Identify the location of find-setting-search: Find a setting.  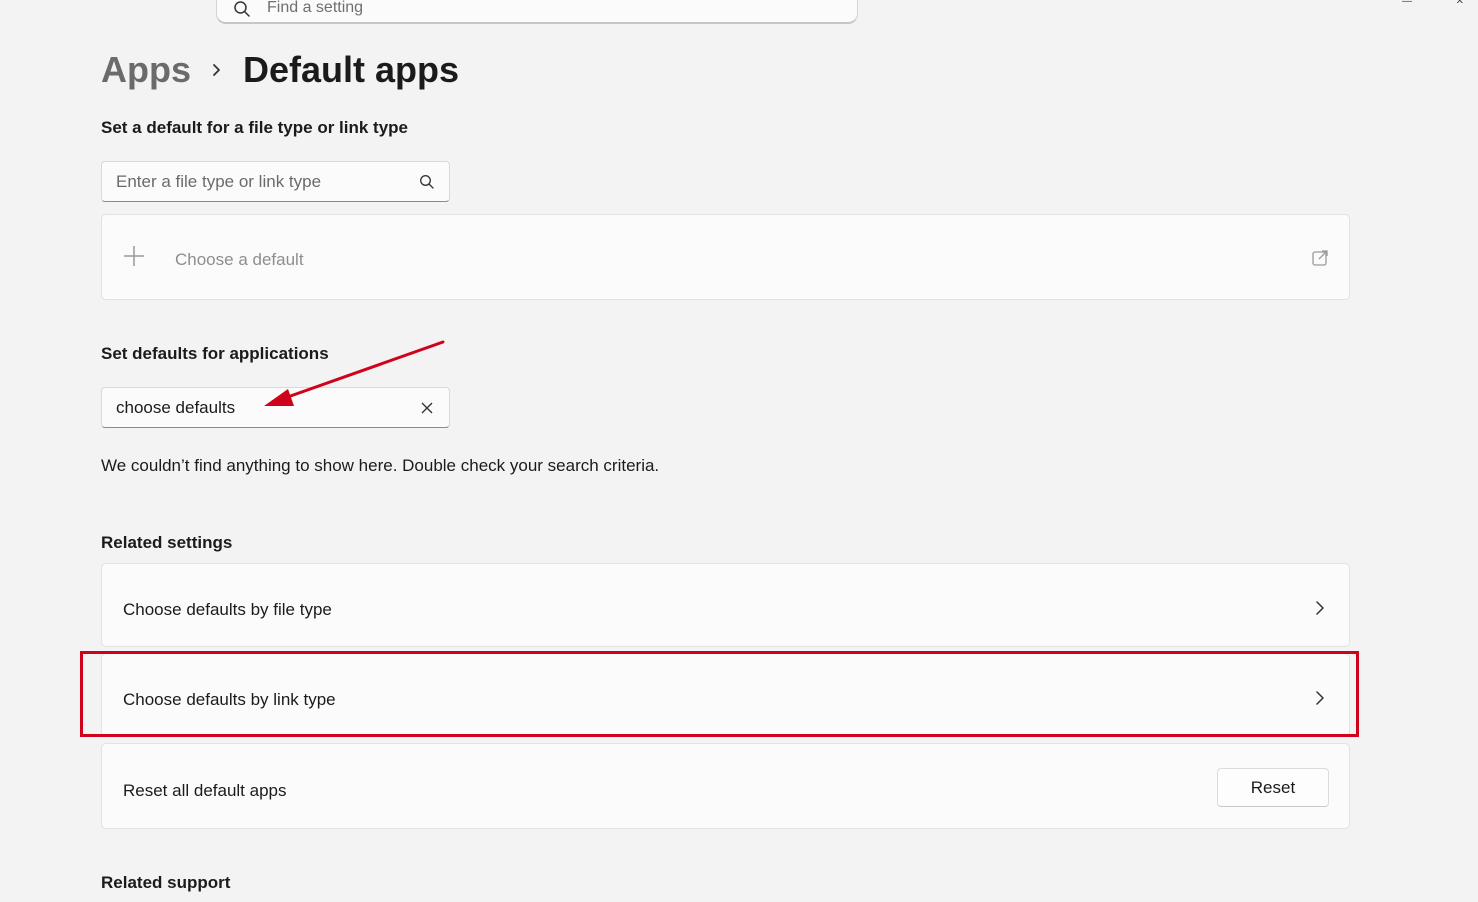
(537, 12).